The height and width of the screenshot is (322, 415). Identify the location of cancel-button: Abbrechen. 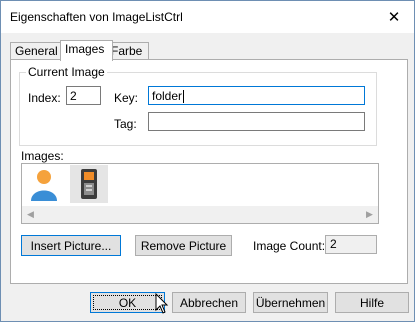
(209, 302).